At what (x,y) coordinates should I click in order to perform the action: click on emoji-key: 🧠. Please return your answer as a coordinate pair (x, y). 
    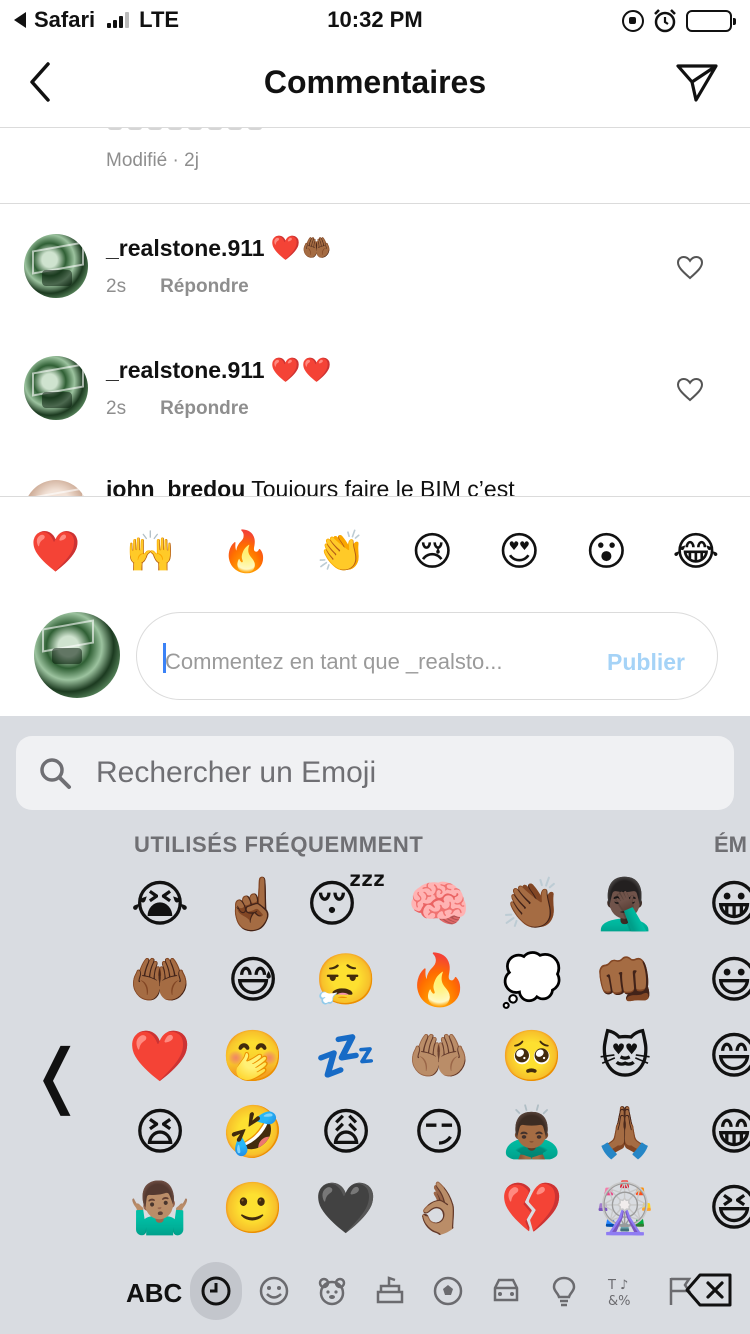
    Looking at the image, I should click on (439, 904).